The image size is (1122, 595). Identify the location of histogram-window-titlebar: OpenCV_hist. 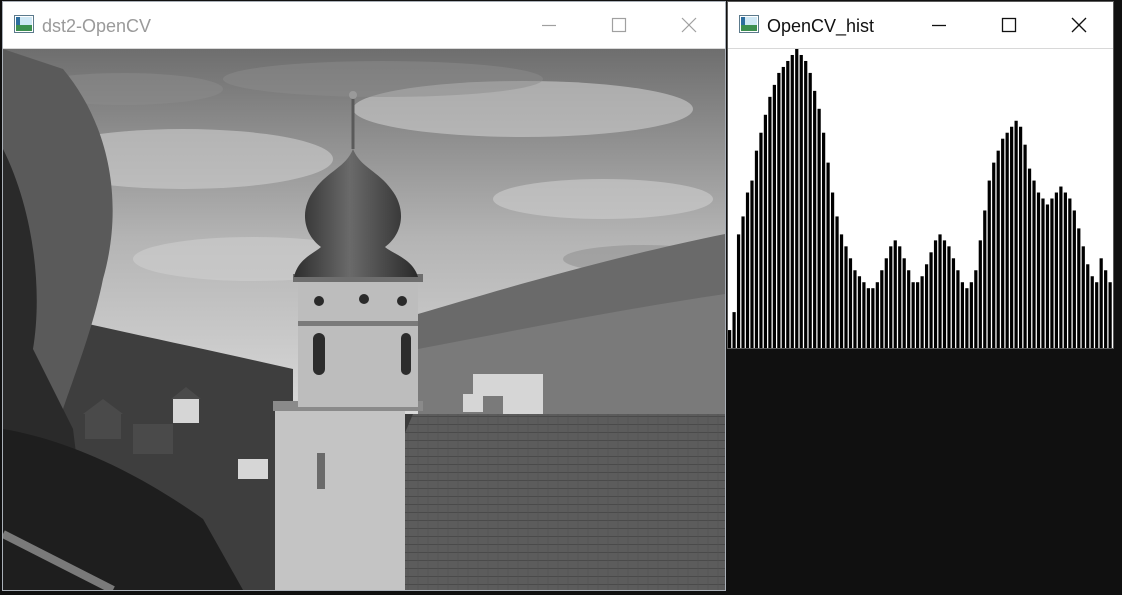
(920, 25).